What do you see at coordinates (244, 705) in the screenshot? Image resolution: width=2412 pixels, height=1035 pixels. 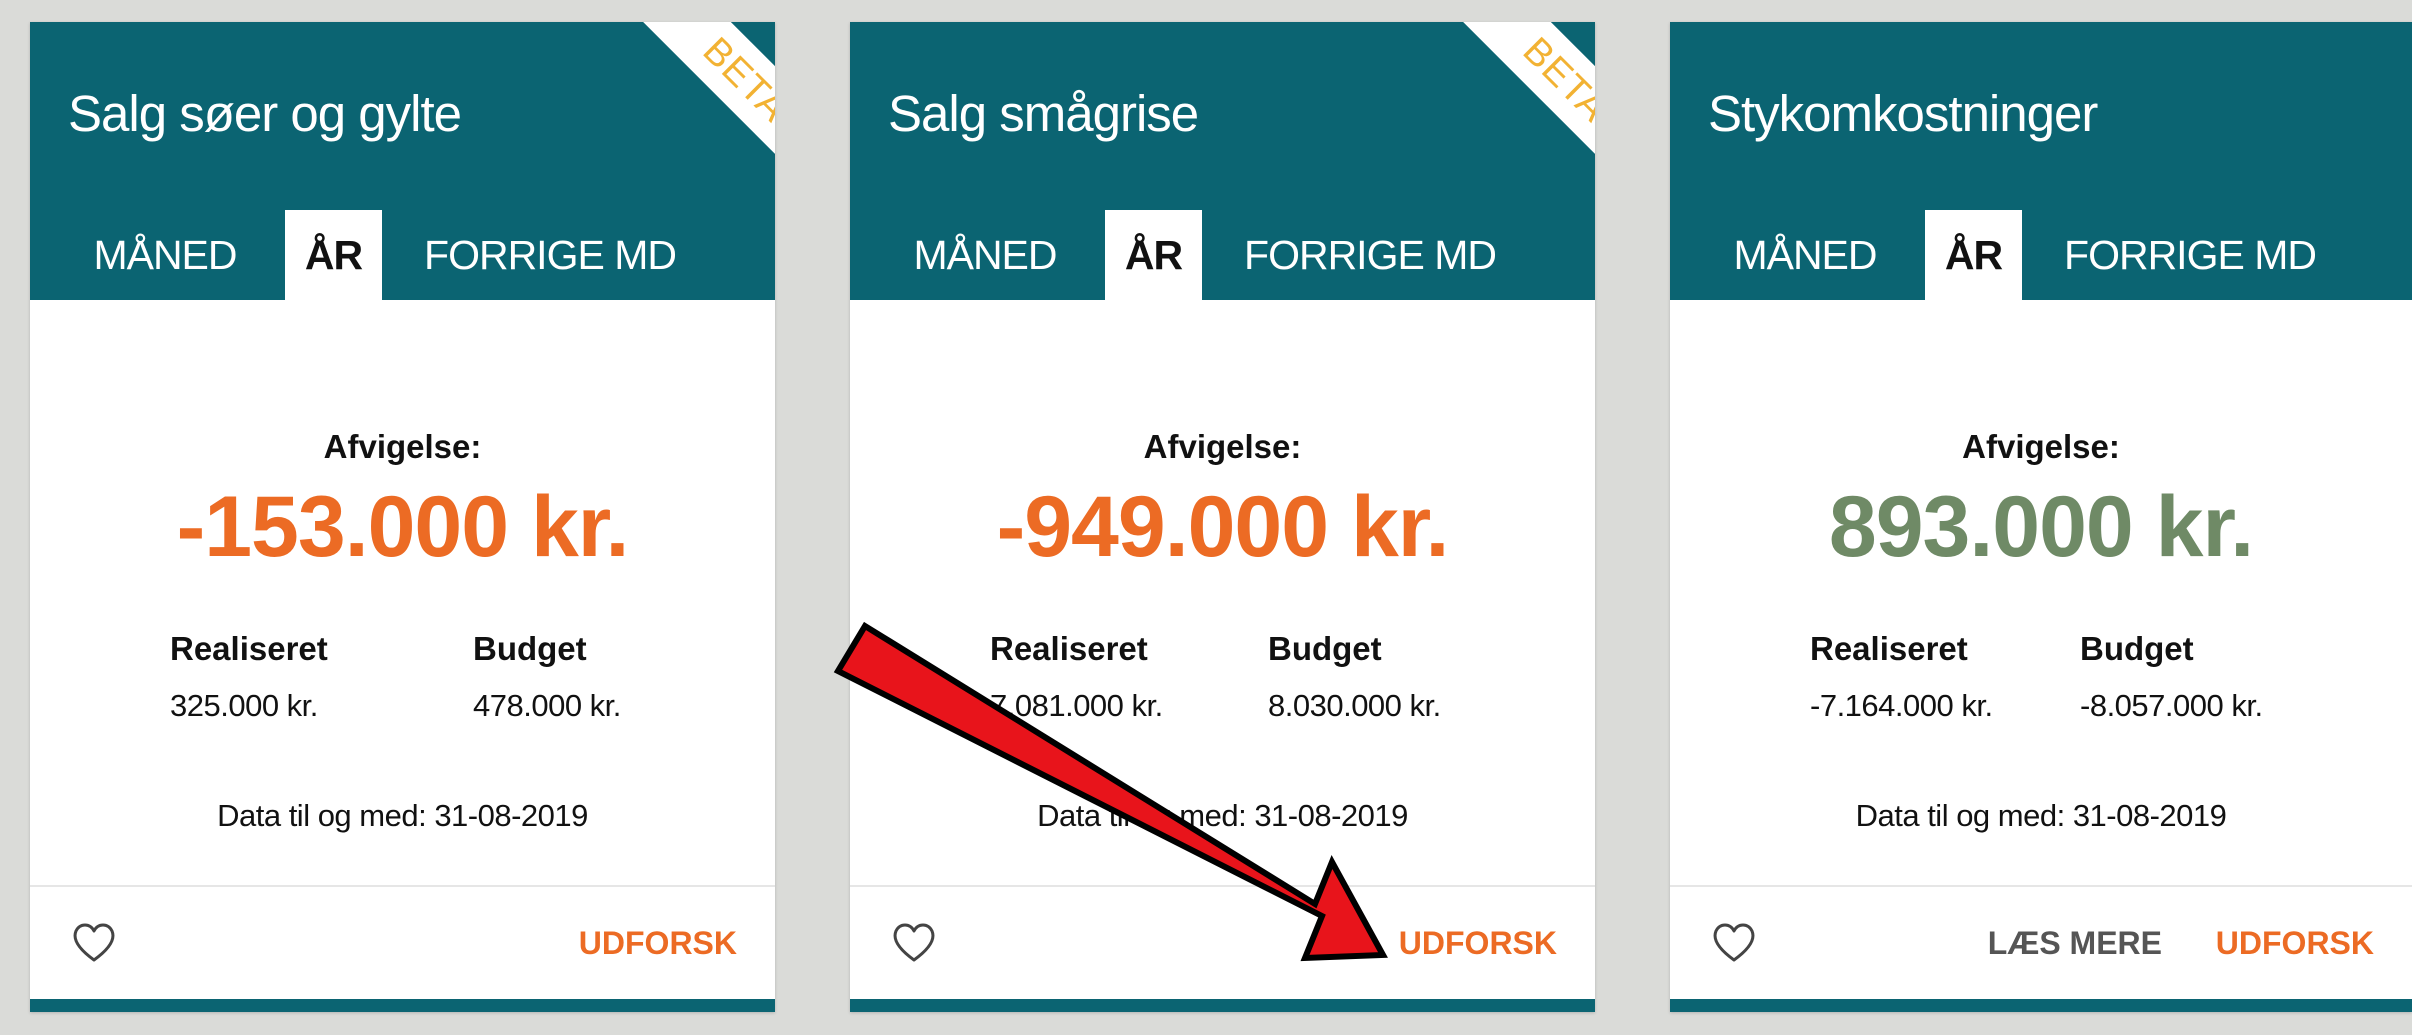 I see `realized-value: 325.000 kr.` at bounding box center [244, 705].